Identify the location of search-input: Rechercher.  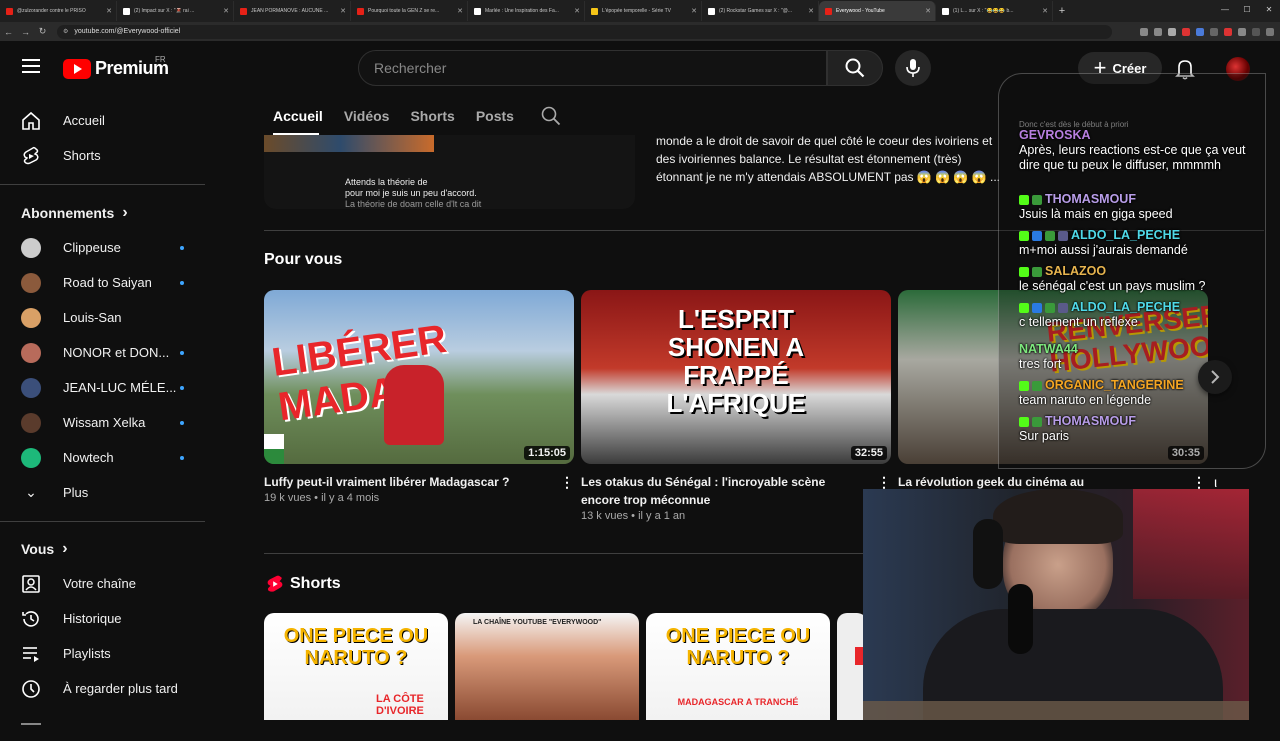
(592, 68).